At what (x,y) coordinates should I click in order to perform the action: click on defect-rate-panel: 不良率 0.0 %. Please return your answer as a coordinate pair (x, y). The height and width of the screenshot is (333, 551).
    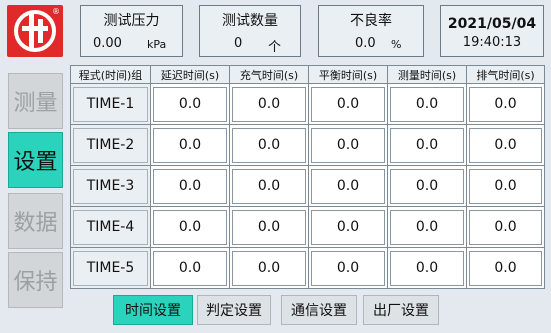
    Looking at the image, I should click on (371, 31).